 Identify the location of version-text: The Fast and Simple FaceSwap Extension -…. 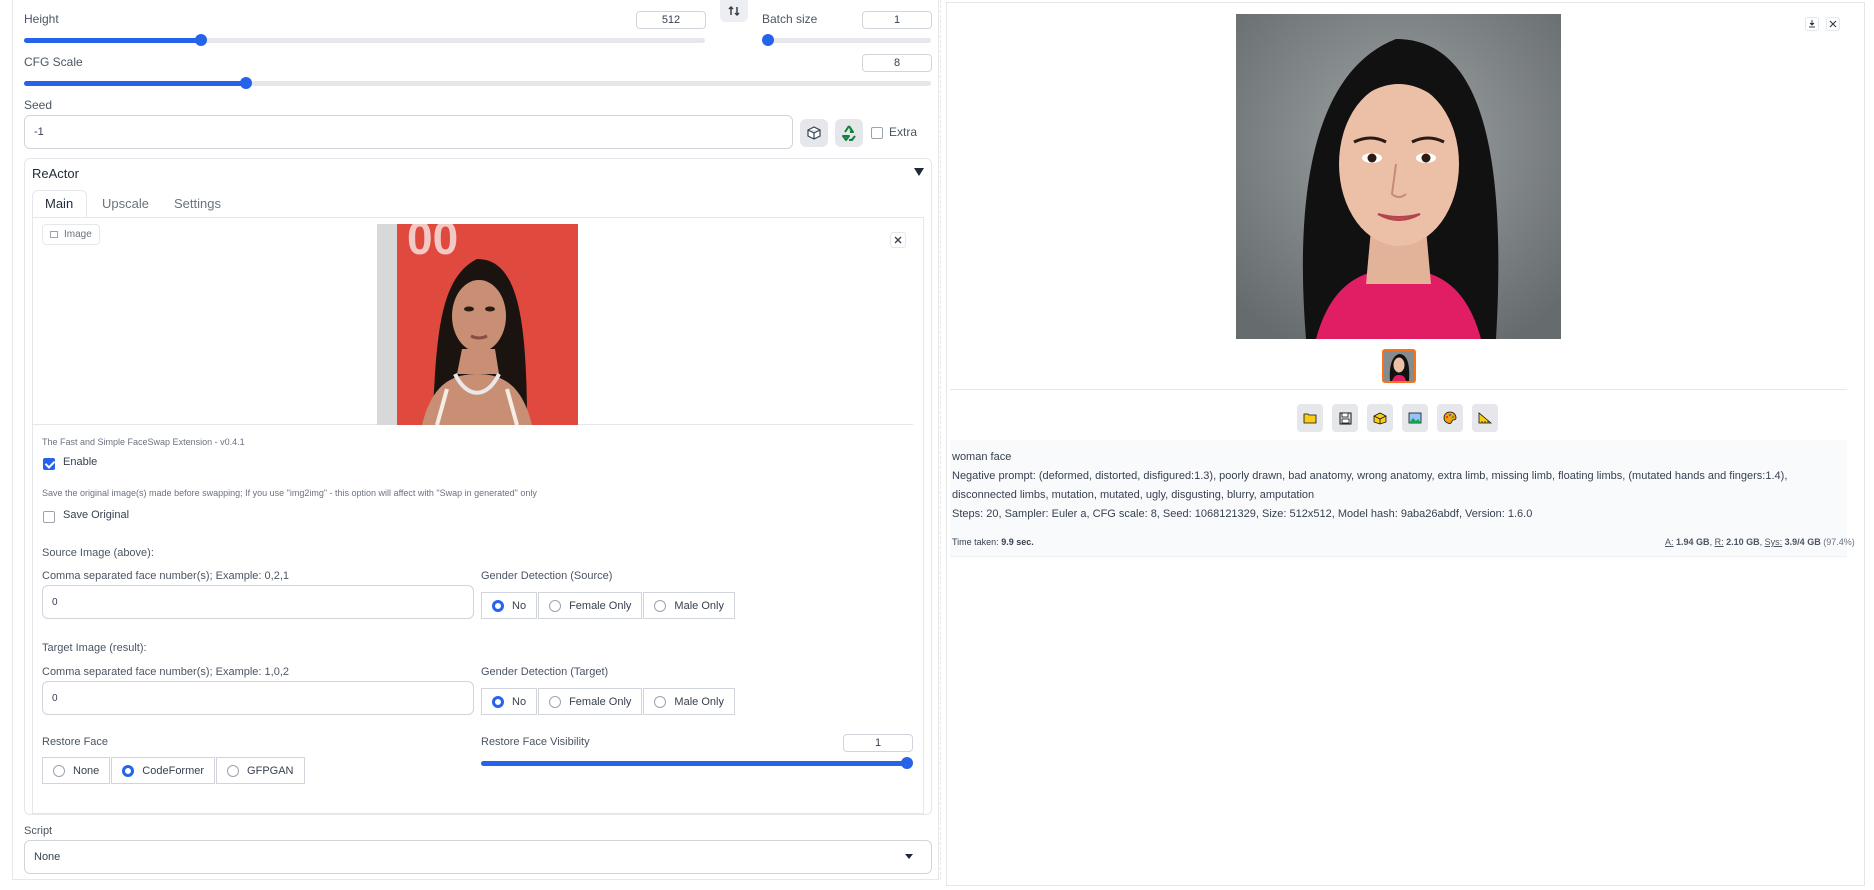
(143, 442).